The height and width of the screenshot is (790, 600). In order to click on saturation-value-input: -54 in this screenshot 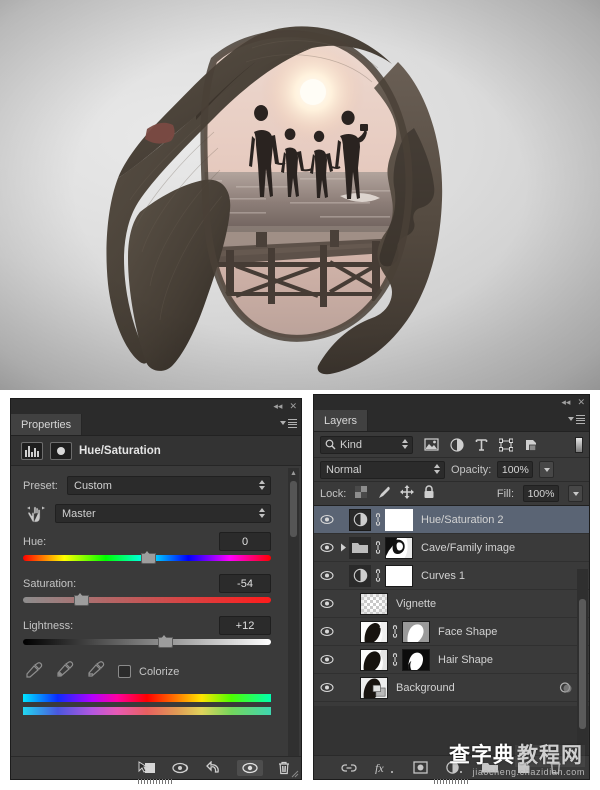, I will do `click(245, 583)`.